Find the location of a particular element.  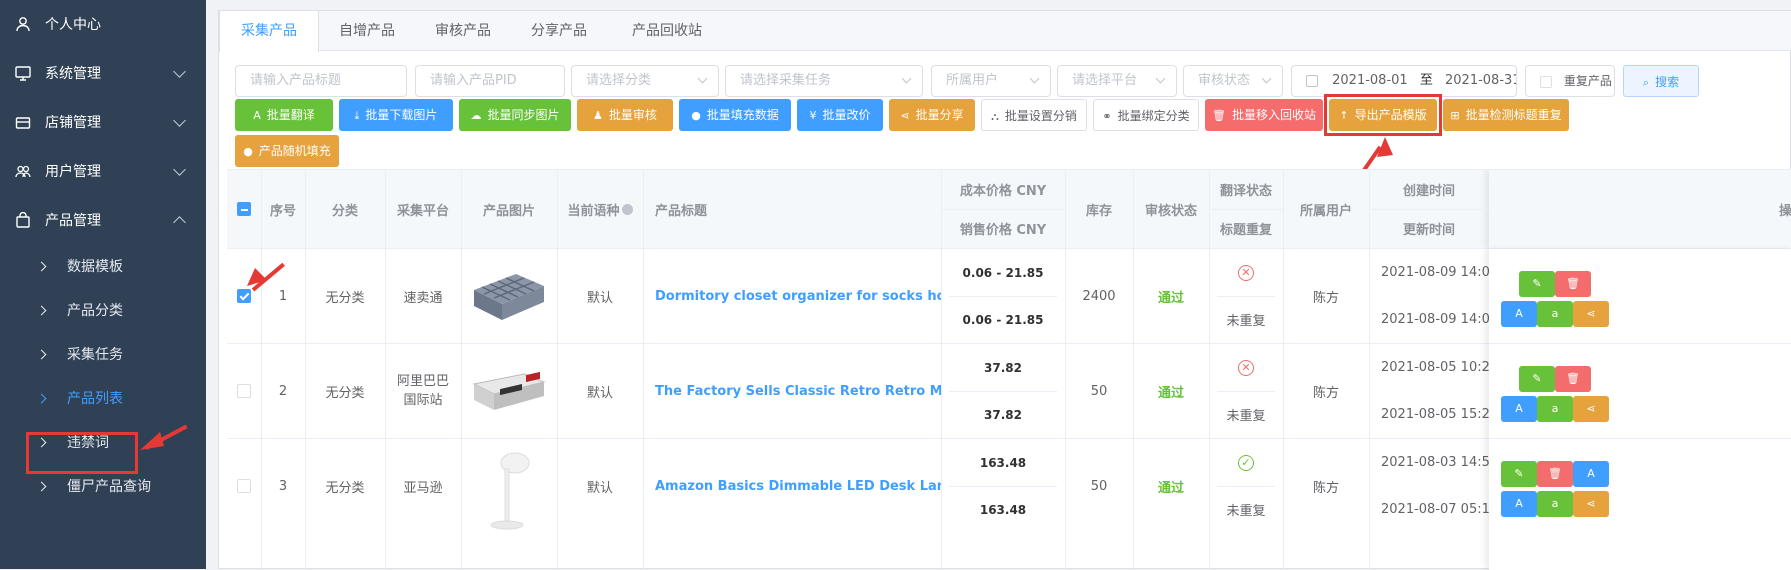

duplicate-checkbox is located at coordinates (1546, 81).